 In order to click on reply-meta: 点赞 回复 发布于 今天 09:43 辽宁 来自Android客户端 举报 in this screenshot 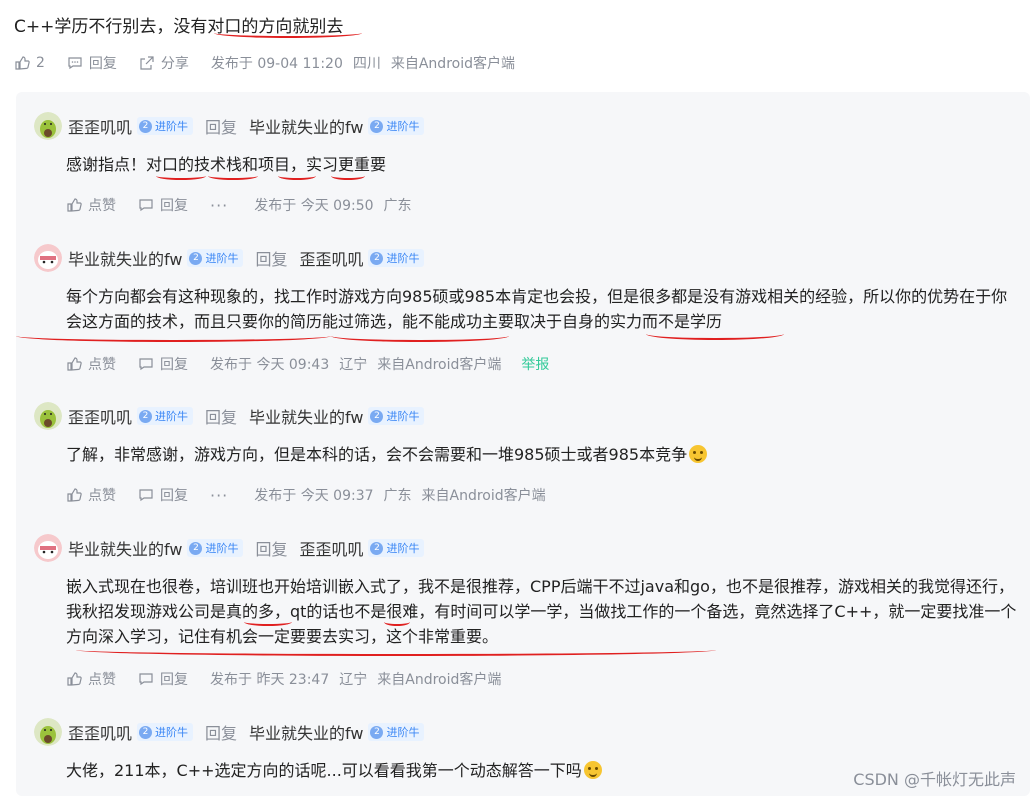, I will do `click(307, 364)`.